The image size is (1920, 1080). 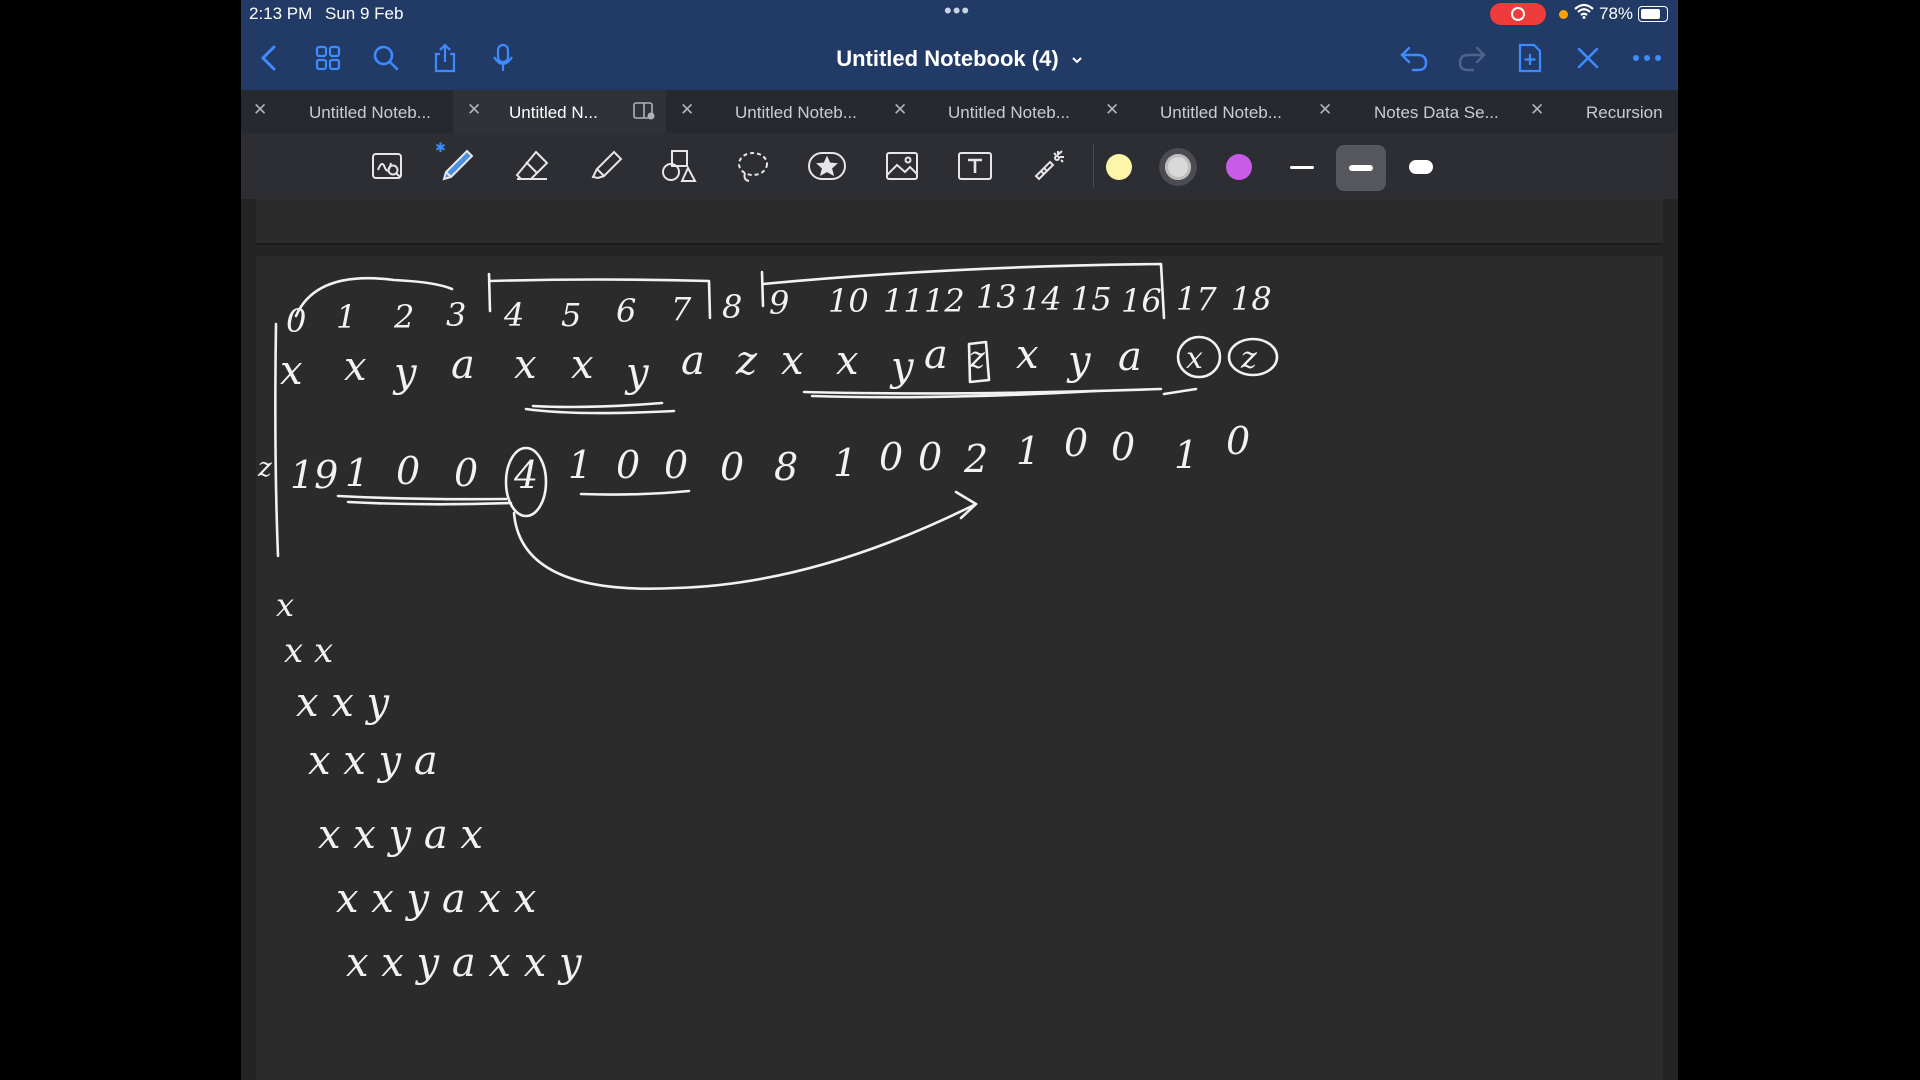 I want to click on ink-index-4: 4, so click(x=513, y=315).